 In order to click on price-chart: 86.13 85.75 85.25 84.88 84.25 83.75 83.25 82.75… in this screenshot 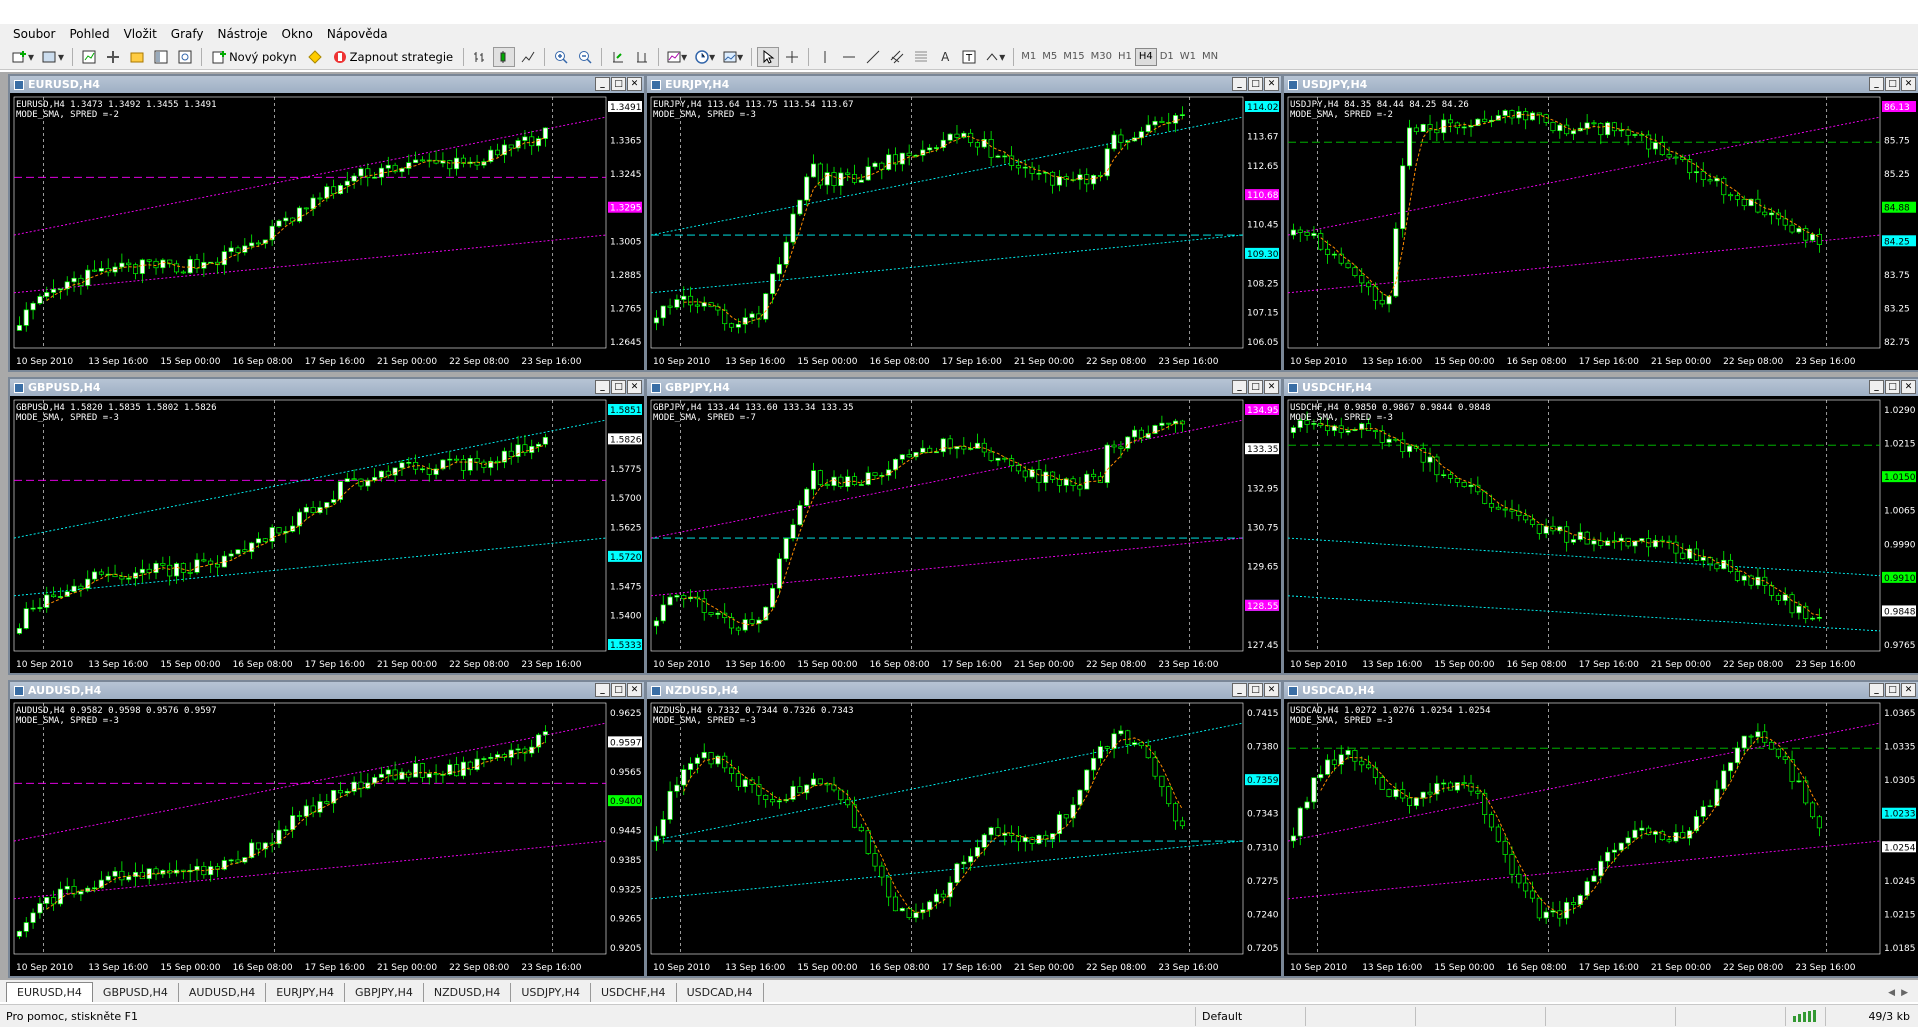, I will do `click(1601, 231)`.